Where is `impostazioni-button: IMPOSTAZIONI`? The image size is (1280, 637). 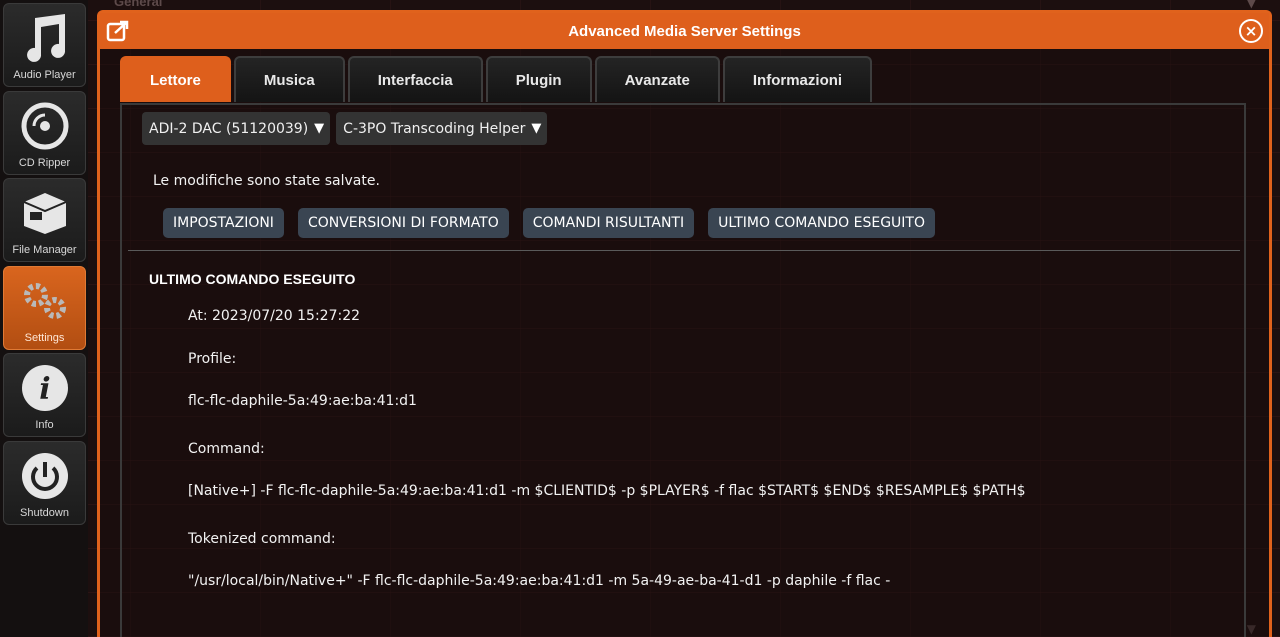 impostazioni-button: IMPOSTAZIONI is located at coordinates (223, 223).